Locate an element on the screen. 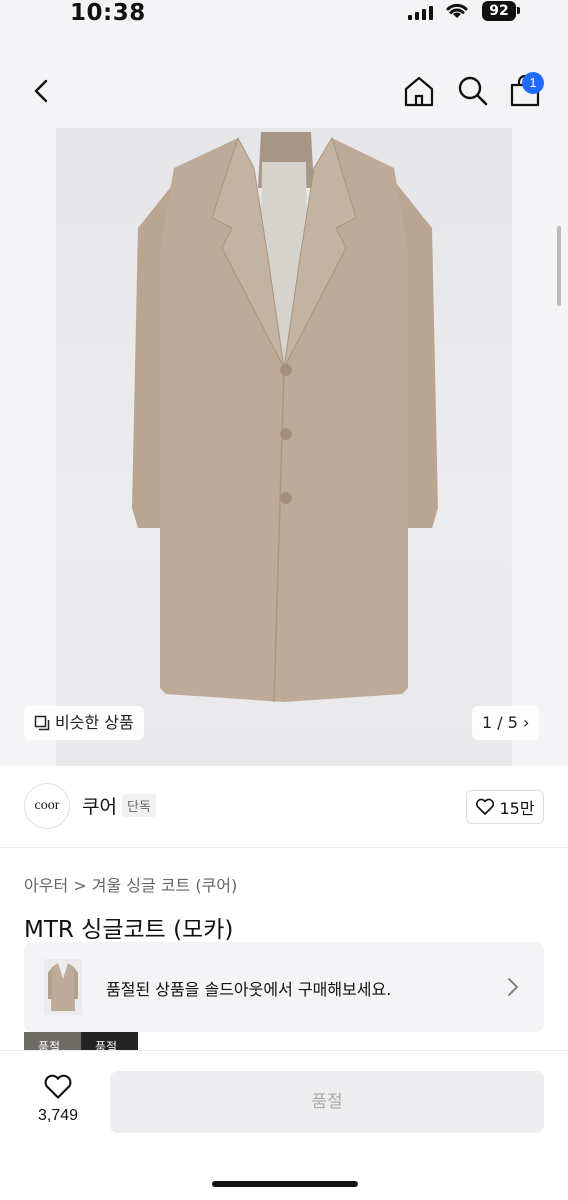 The width and height of the screenshot is (568, 1200). copy-icon is located at coordinates (42, 723).